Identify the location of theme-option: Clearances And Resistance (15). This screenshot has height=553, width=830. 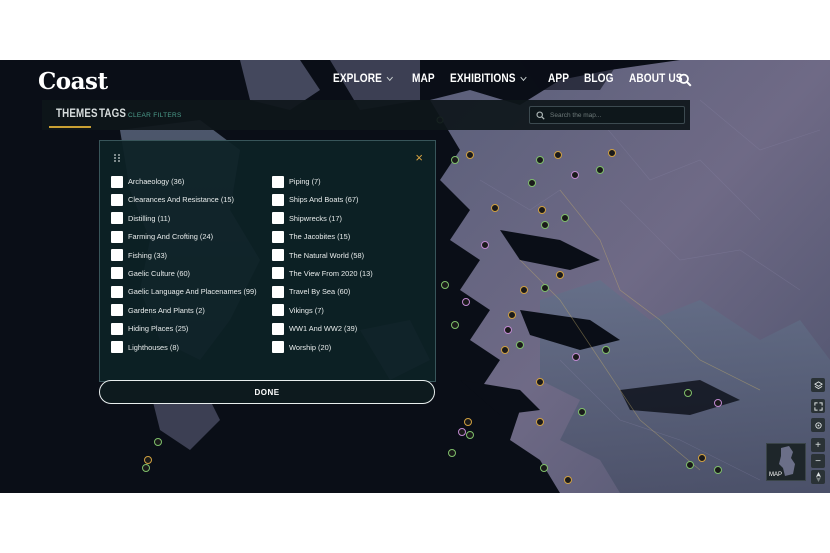
(184, 199).